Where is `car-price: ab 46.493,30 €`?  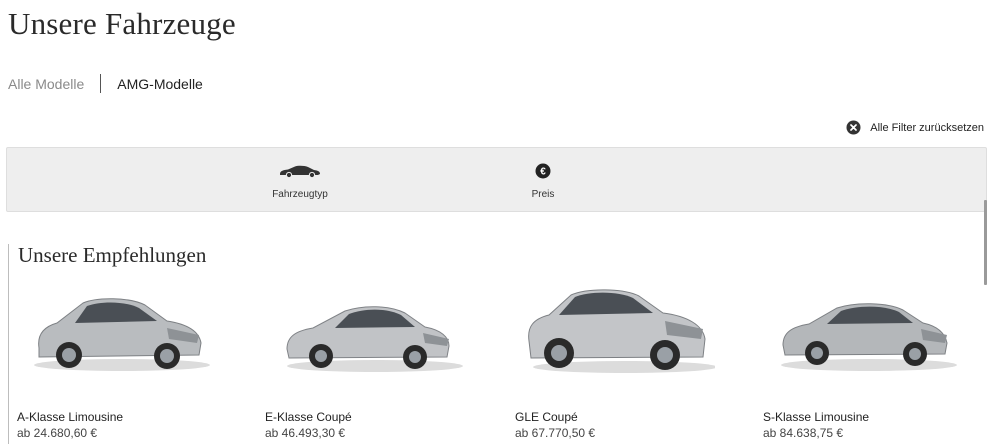 car-price: ab 46.493,30 € is located at coordinates (305, 433).